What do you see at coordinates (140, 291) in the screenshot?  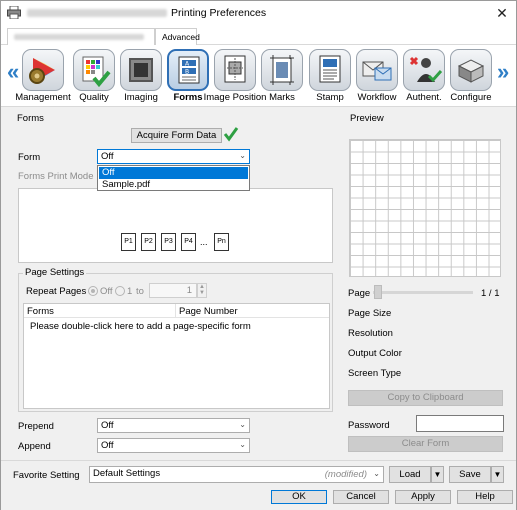 I see `repeat-to-label: to` at bounding box center [140, 291].